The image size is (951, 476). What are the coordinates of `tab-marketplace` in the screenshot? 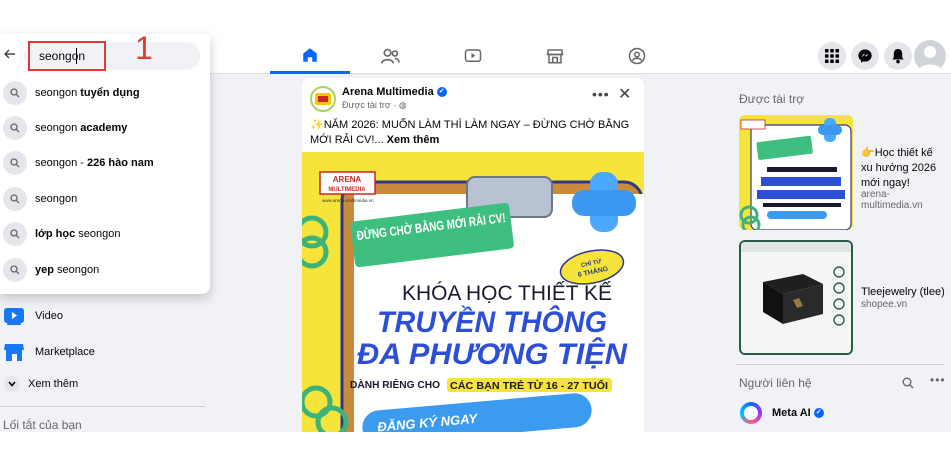 It's located at (555, 56).